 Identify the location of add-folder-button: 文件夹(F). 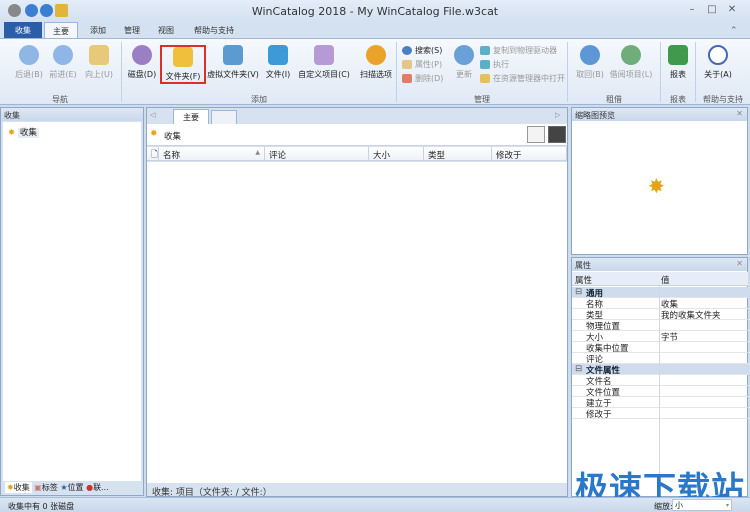
(183, 64).